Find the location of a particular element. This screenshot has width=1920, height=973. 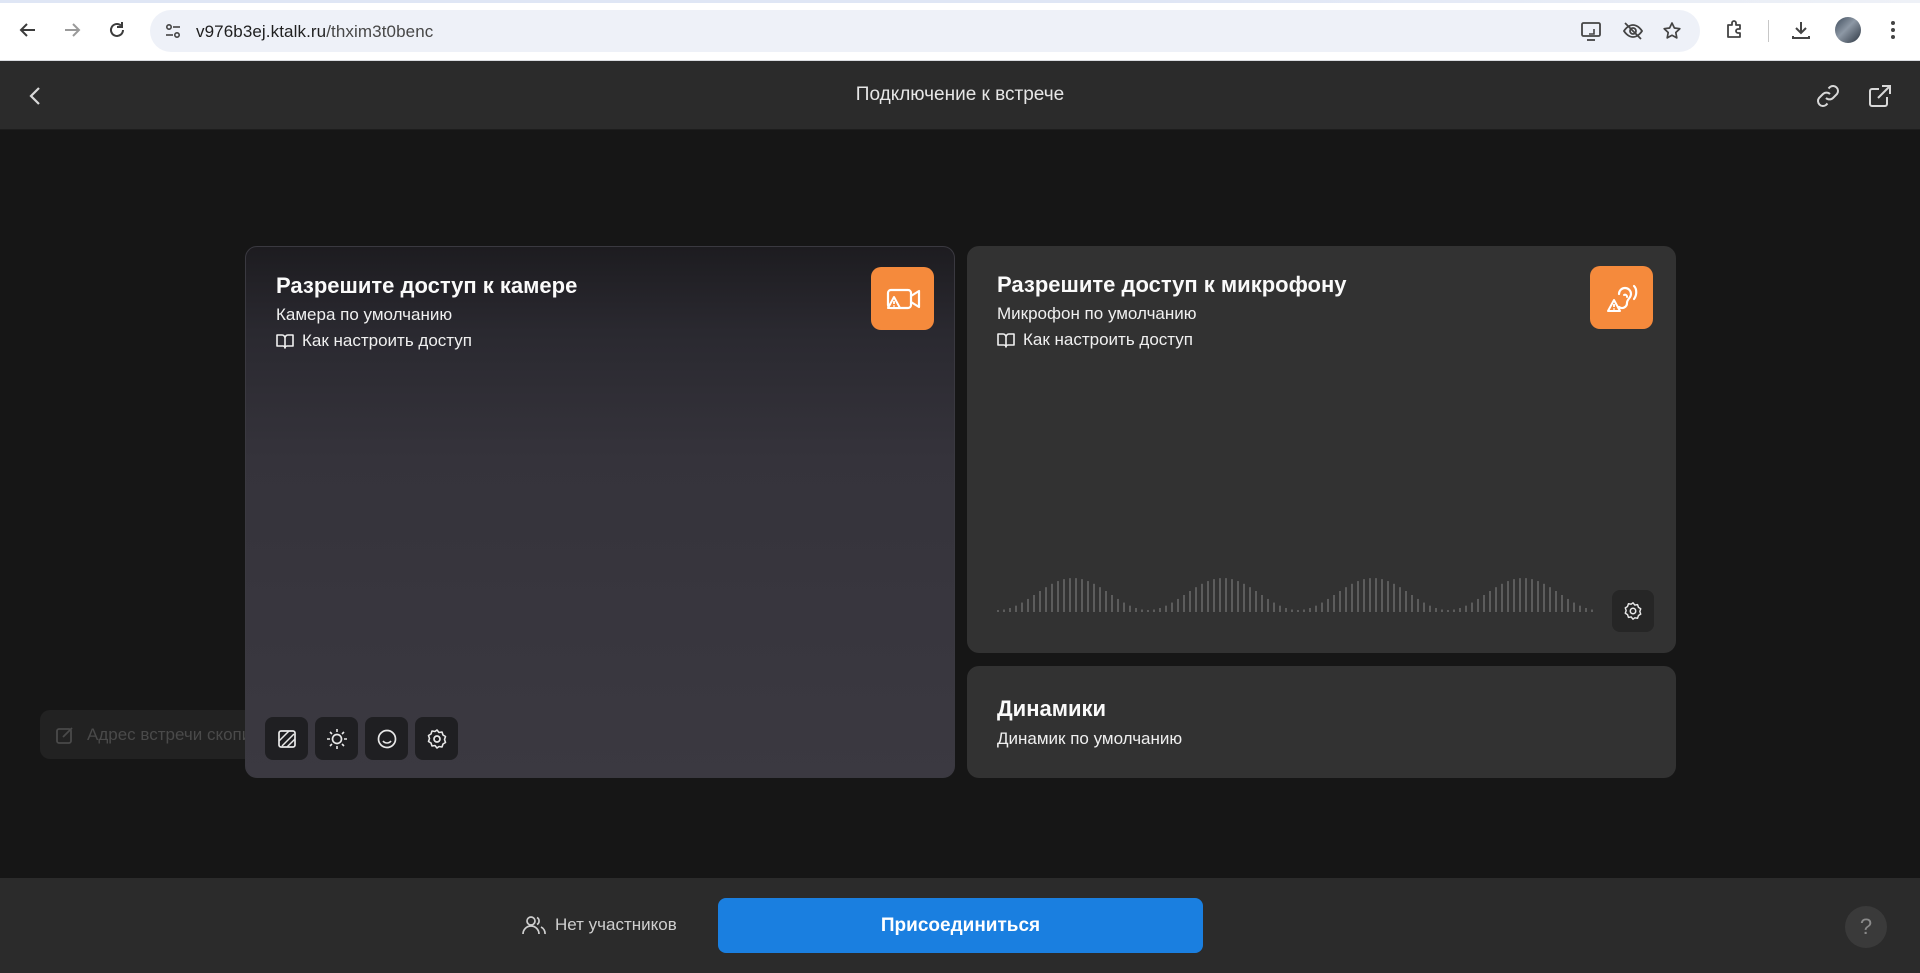

camera-settings-button is located at coordinates (436, 738).